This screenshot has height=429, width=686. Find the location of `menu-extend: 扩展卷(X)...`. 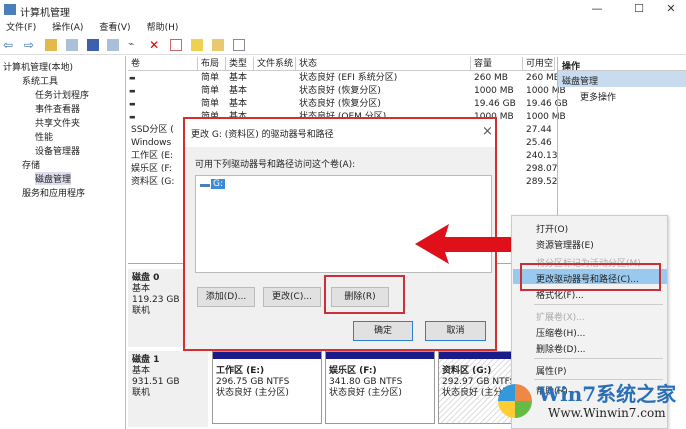

menu-extend: 扩展卷(X)... is located at coordinates (560, 318).